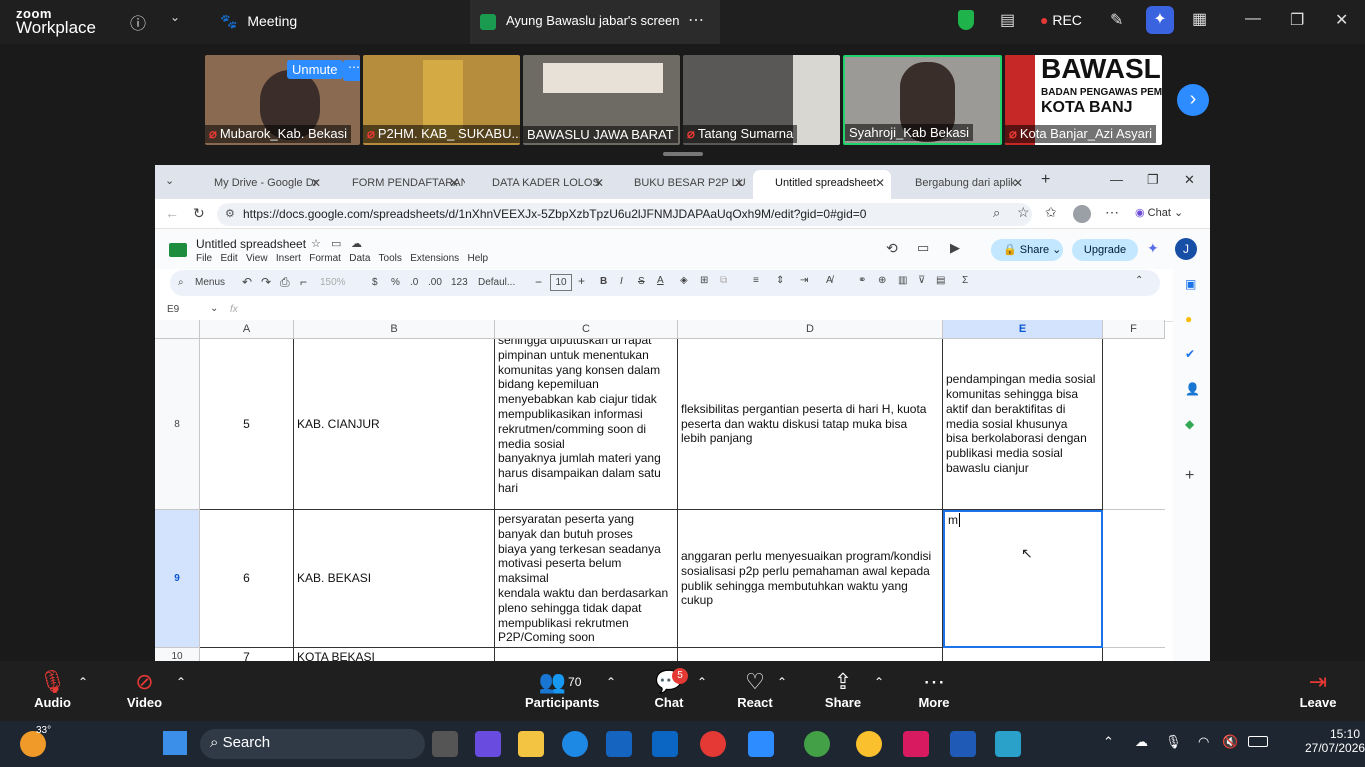 The image size is (1365, 767). Describe the element at coordinates (1189, 180) in the screenshot. I see `window-close-icon: ✕` at that location.